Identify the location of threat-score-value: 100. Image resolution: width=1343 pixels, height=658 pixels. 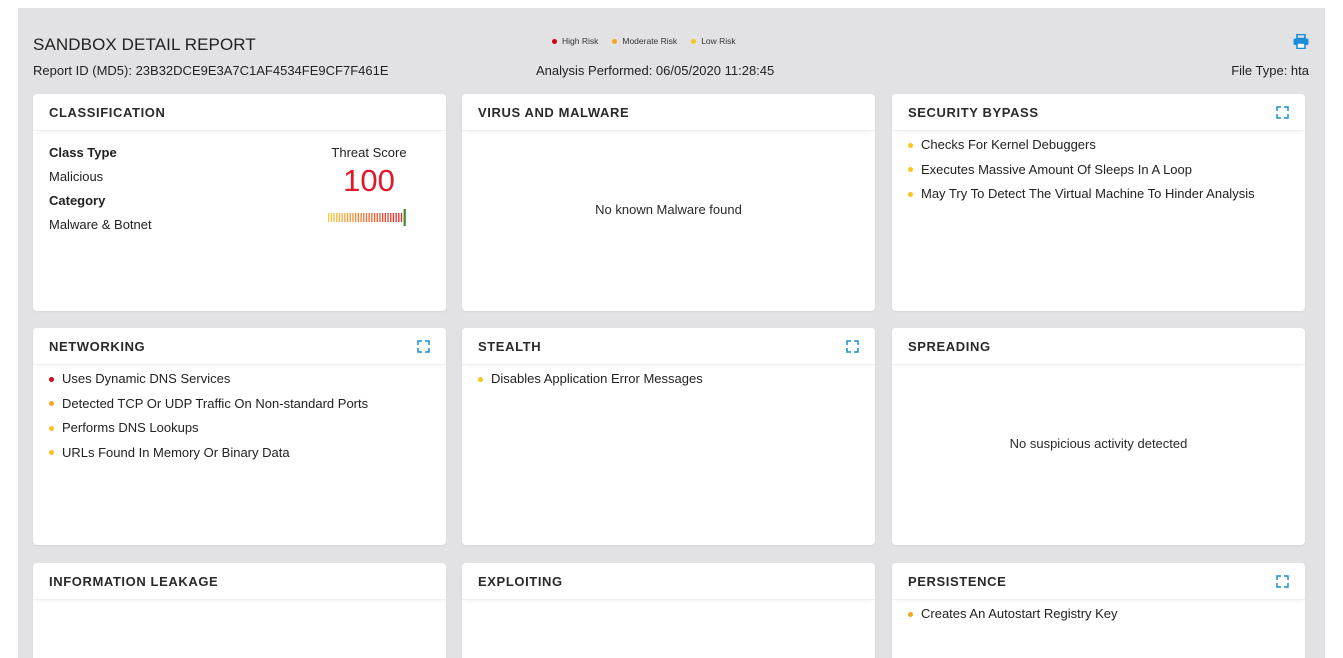
(369, 180).